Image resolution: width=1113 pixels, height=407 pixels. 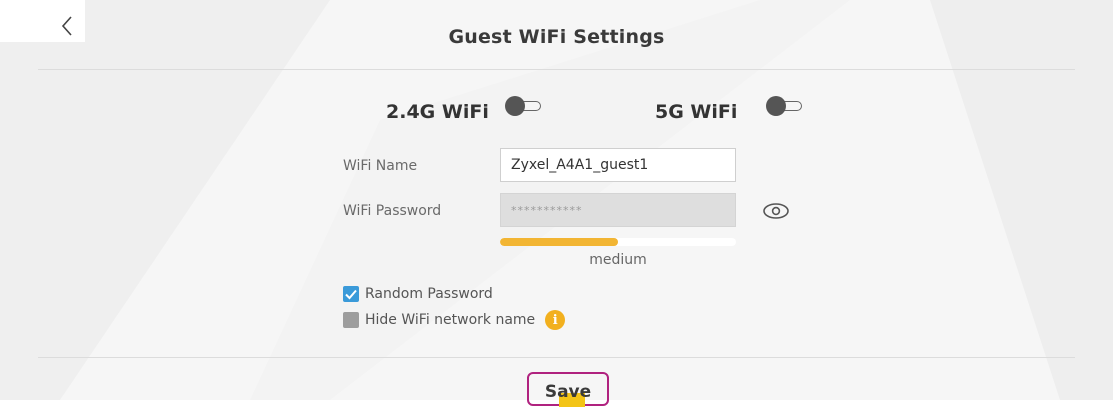 I want to click on hide-ssid-label: Hide WiFi network name, so click(x=450, y=320).